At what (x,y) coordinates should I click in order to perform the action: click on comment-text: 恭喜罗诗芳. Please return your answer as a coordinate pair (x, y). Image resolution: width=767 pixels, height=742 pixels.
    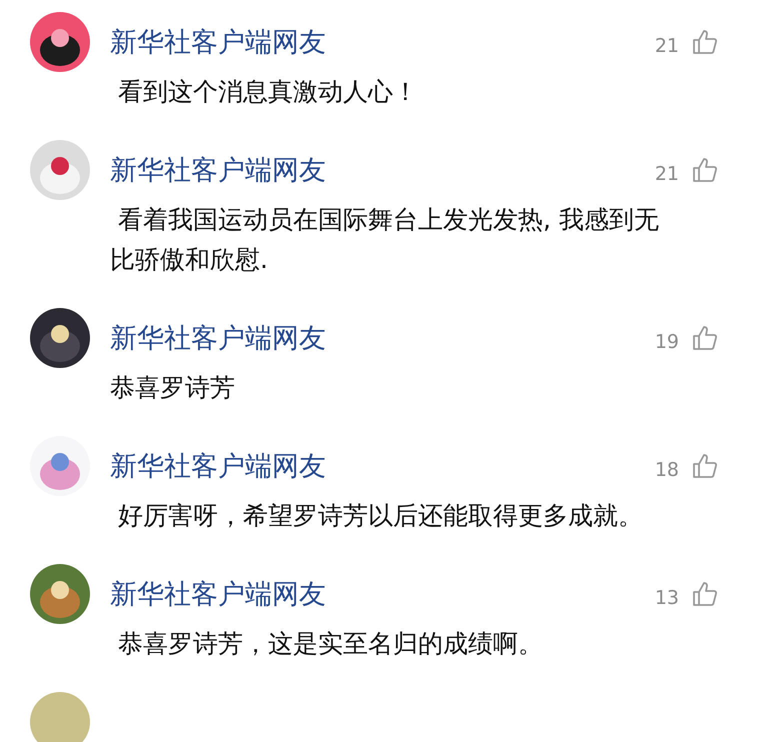
    Looking at the image, I should click on (173, 388).